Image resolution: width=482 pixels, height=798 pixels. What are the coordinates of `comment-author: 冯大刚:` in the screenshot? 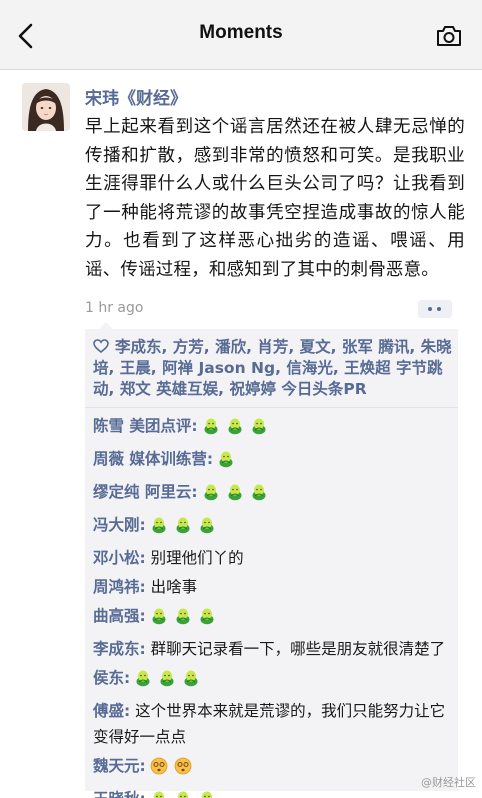 It's located at (119, 525).